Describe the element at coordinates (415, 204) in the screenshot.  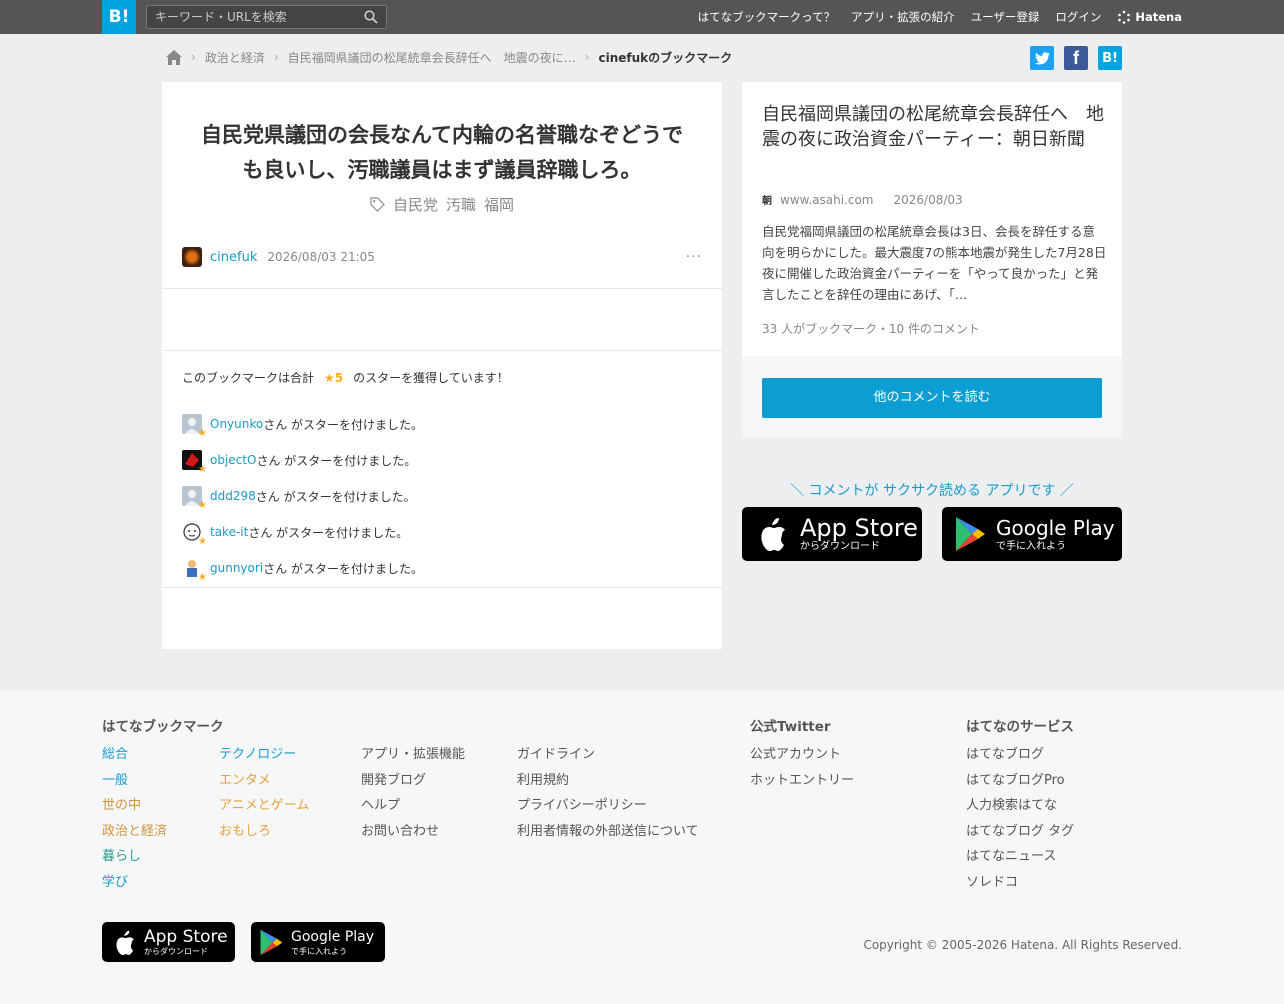
I see `tag-item: 自民党` at that location.